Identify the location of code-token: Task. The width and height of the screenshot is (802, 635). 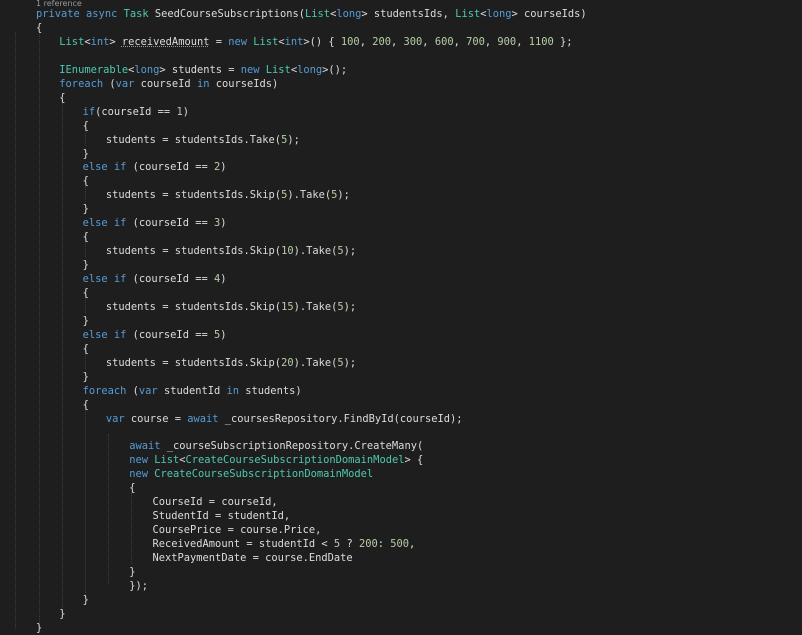
(136, 14).